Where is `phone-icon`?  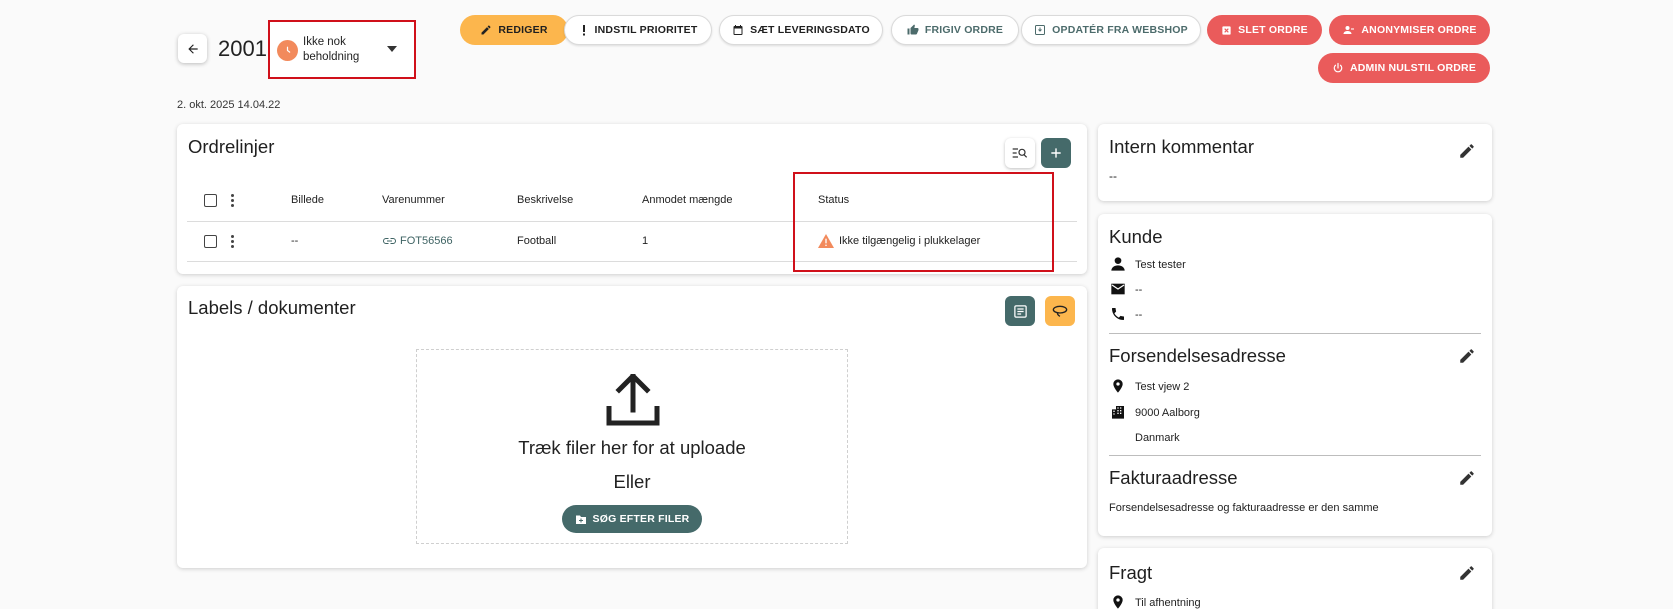 phone-icon is located at coordinates (1118, 314).